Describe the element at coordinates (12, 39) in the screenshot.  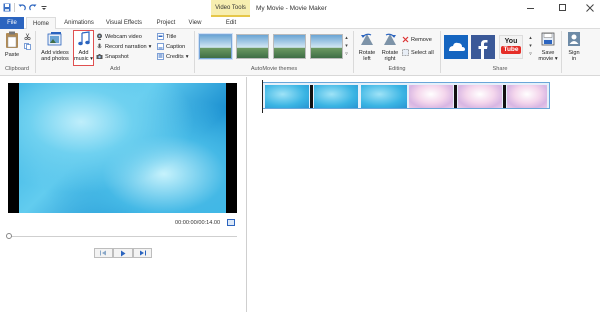
I see `paste-icon` at that location.